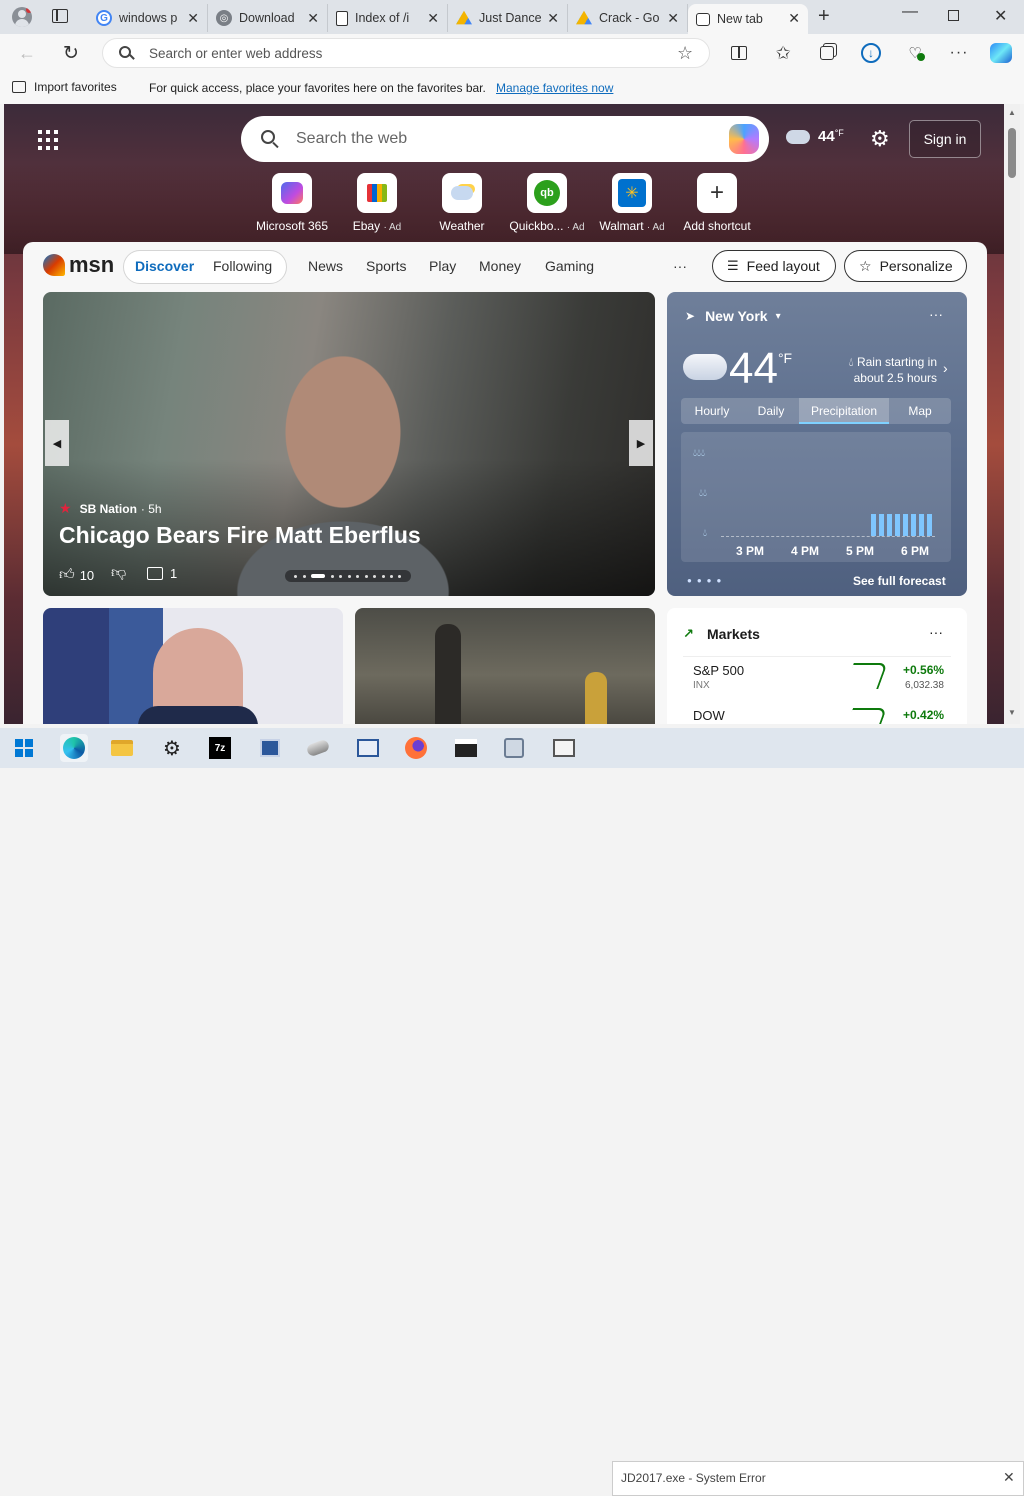 The width and height of the screenshot is (1024, 1496). Describe the element at coordinates (844, 411) in the screenshot. I see `tab-precipitation: Precipitation` at that location.